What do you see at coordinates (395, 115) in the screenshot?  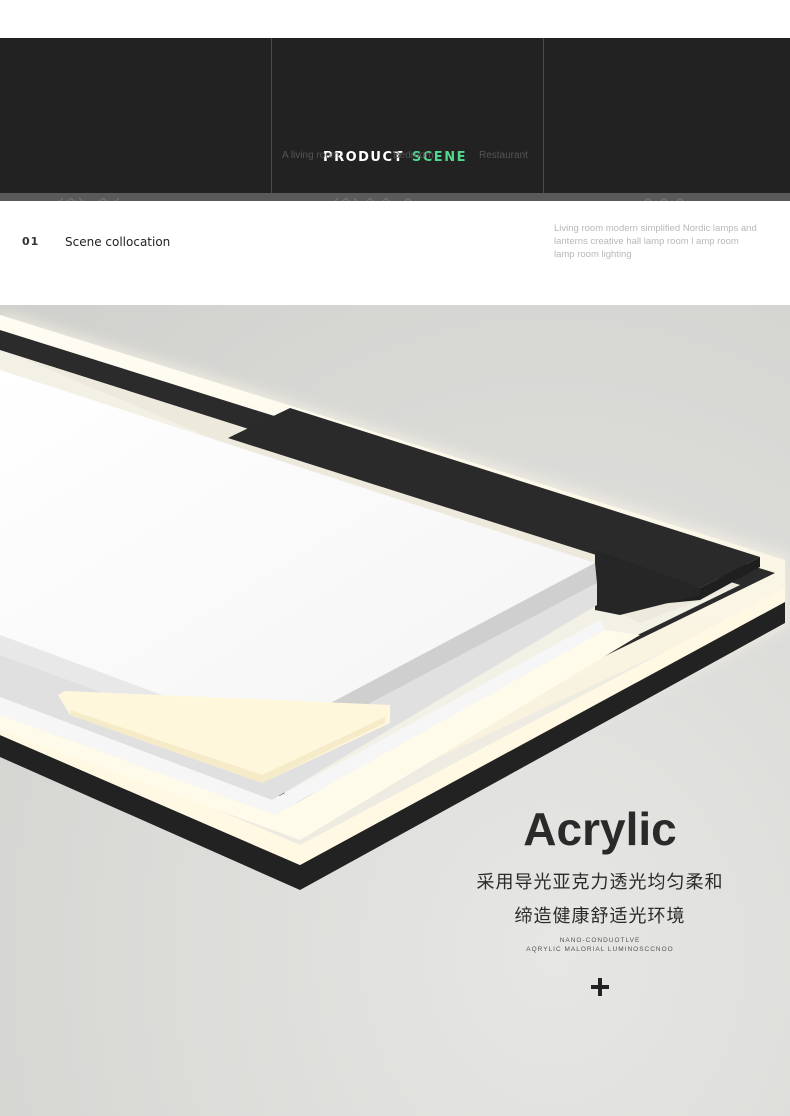 I see `product-scene-banner: PRODUCT SCENE` at bounding box center [395, 115].